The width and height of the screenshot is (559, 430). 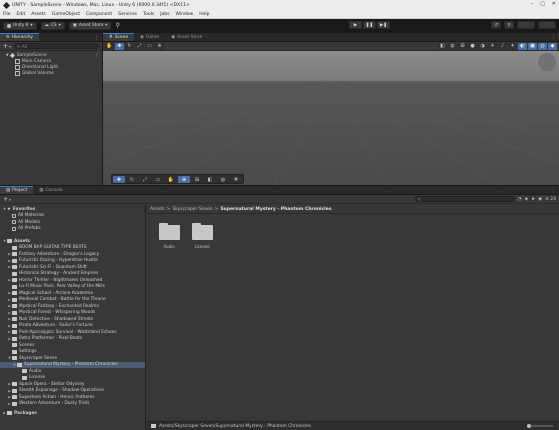 What do you see at coordinates (51, 190) in the screenshot?
I see `tab-console: ▦ Console` at bounding box center [51, 190].